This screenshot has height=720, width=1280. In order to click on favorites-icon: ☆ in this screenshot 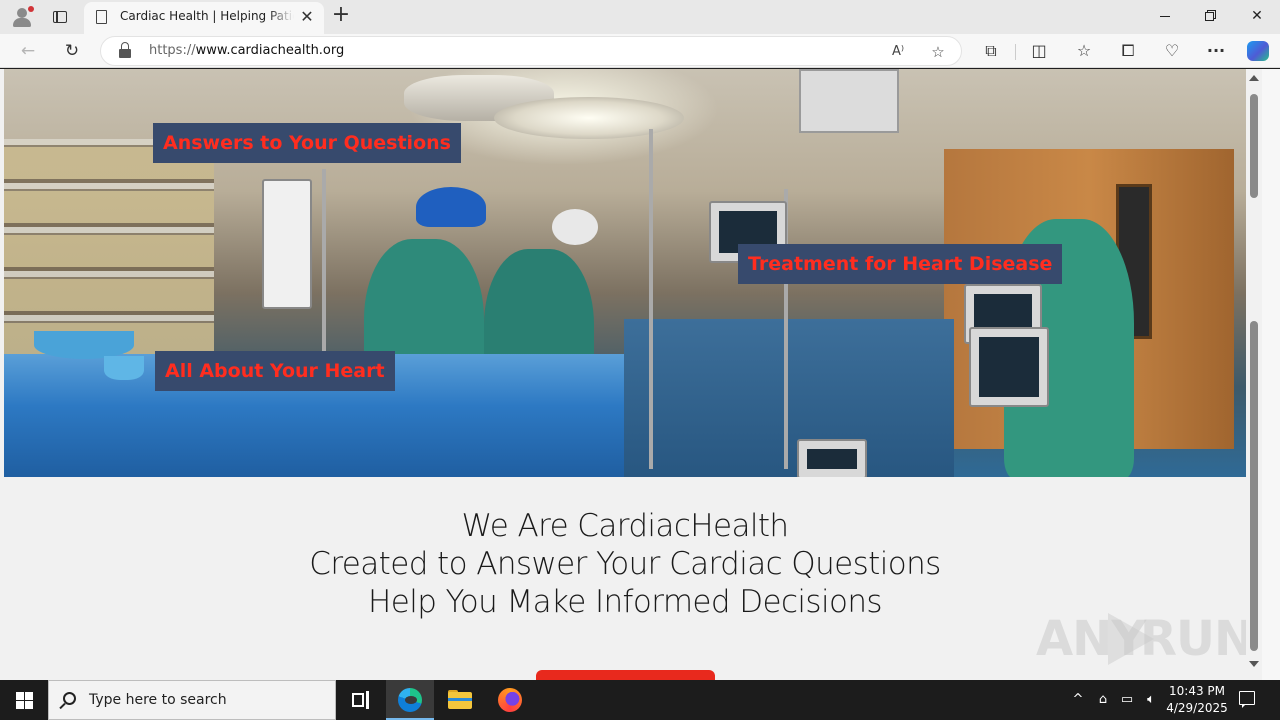, I will do `click(1084, 51)`.